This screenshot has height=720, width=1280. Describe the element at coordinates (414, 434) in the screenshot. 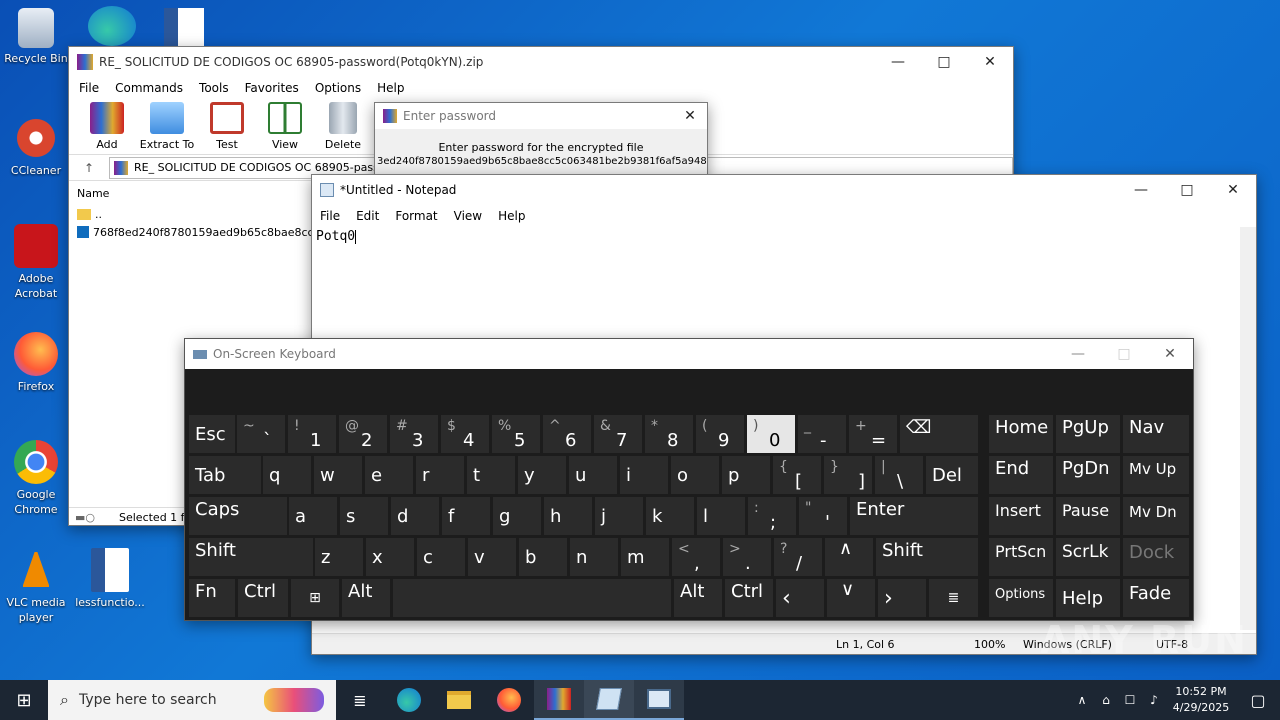

I see `key-3: #3` at that location.